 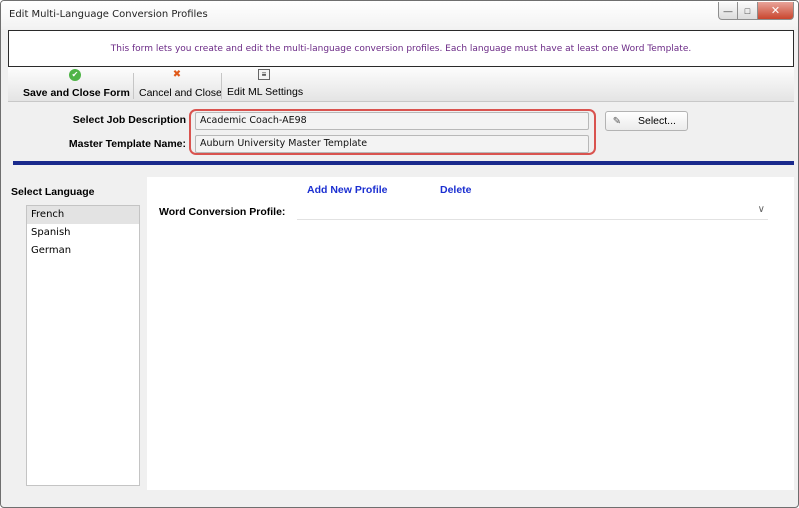 I want to click on word-conversion-profile-label: Word Conversion Profile:, so click(x=222, y=212).